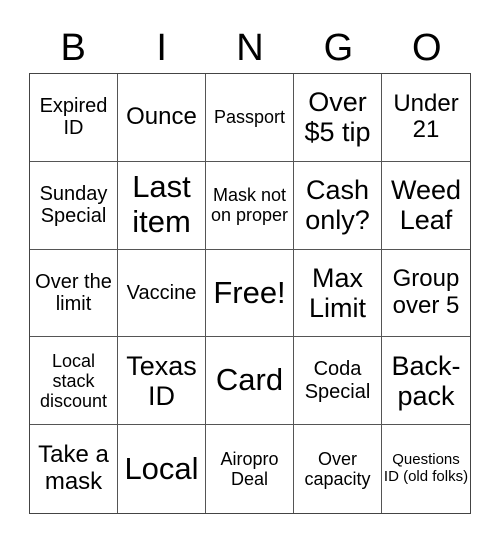  What do you see at coordinates (427, 48) in the screenshot?
I see `header-letter-o: O` at bounding box center [427, 48].